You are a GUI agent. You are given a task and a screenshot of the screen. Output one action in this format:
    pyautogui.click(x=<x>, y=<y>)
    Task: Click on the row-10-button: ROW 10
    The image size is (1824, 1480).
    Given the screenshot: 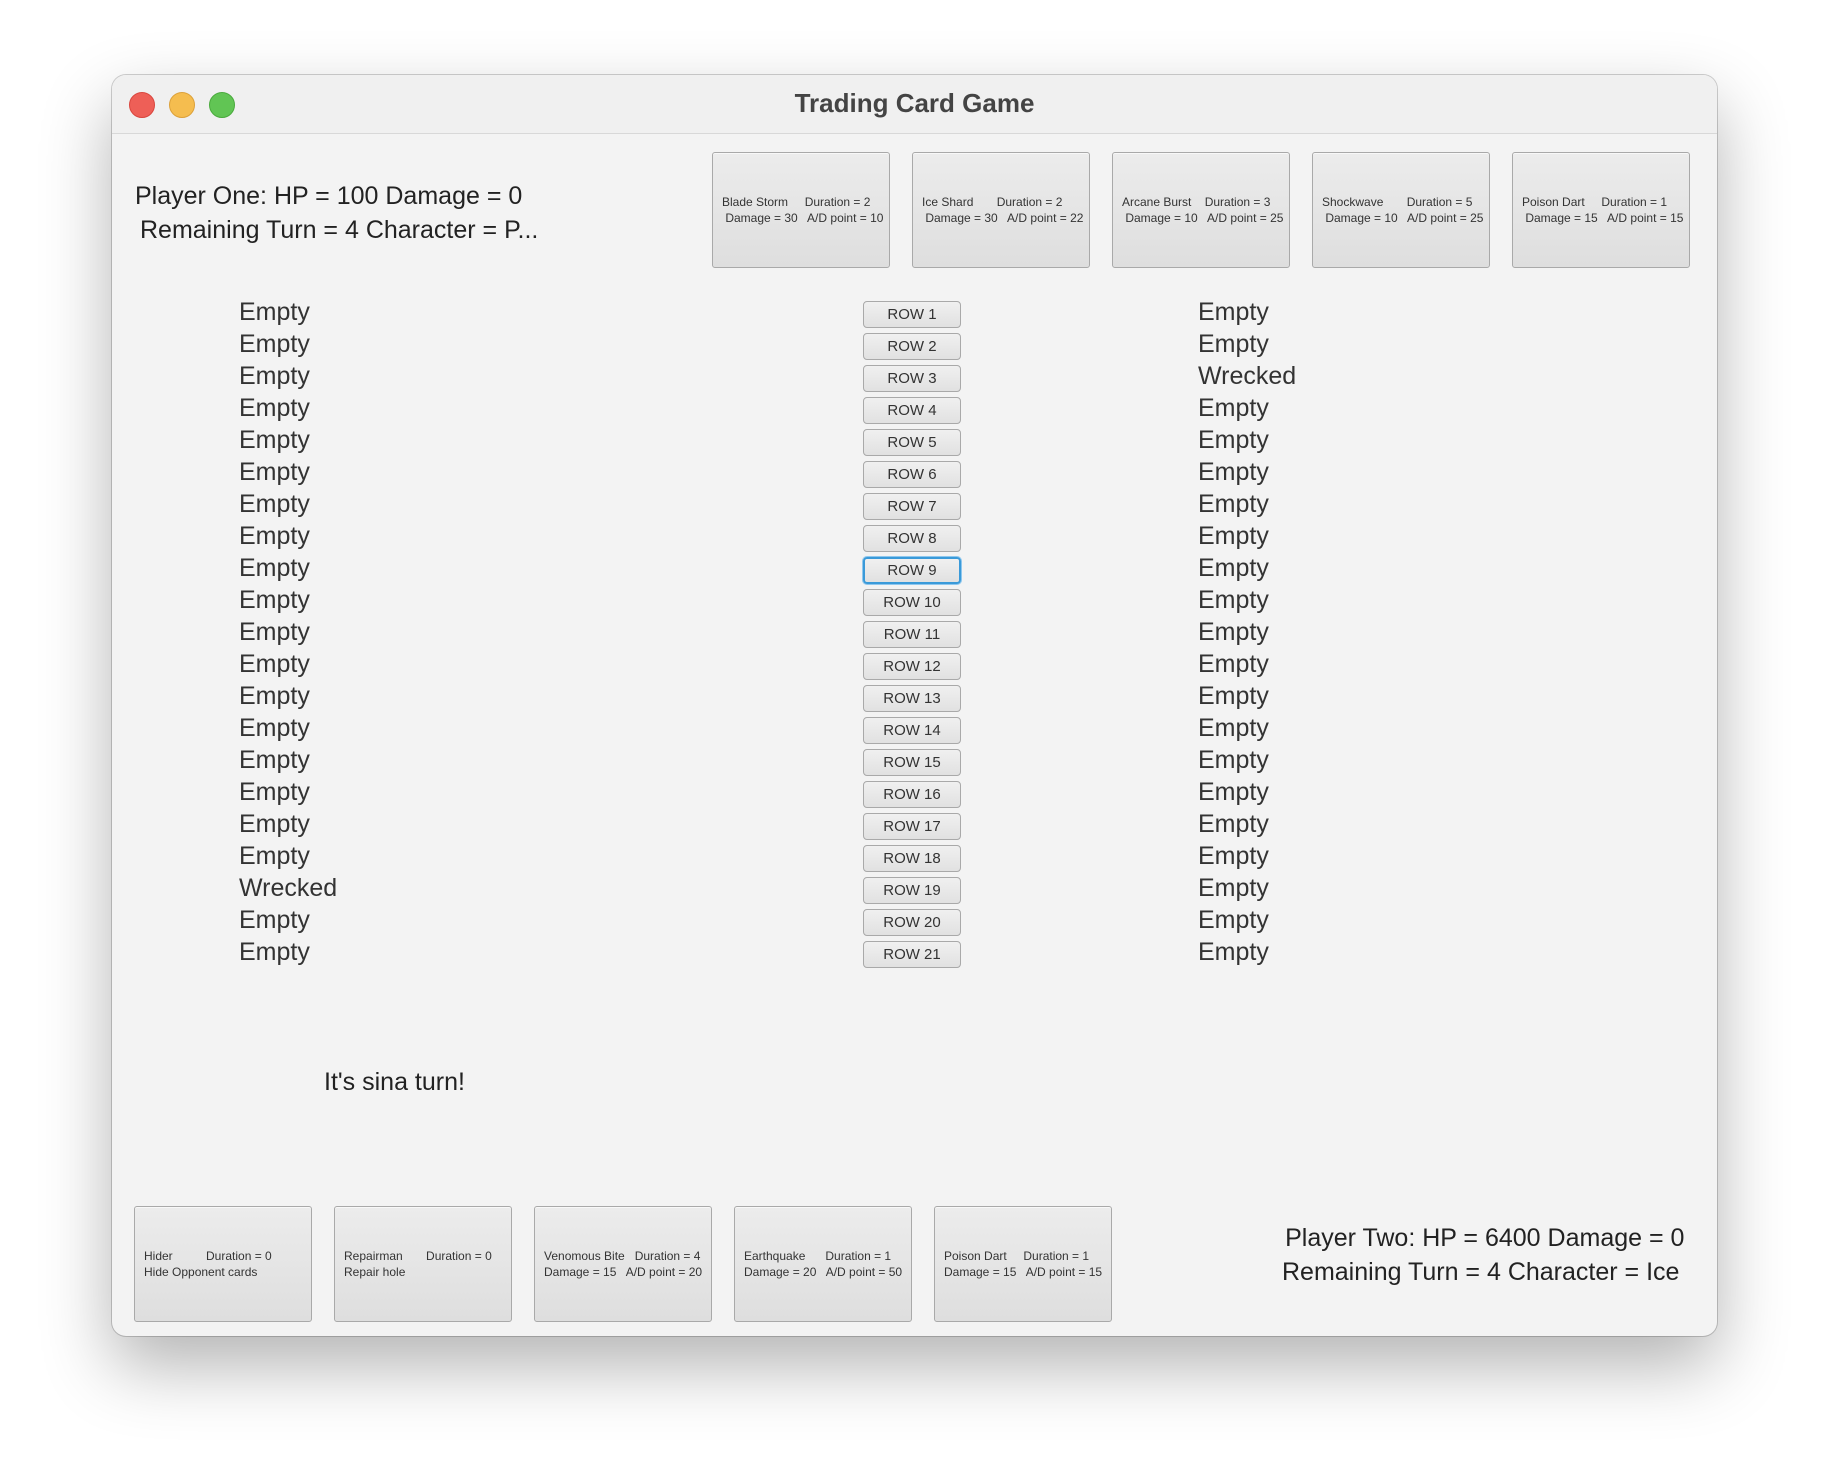 What is the action you would take?
    pyautogui.click(x=912, y=602)
    